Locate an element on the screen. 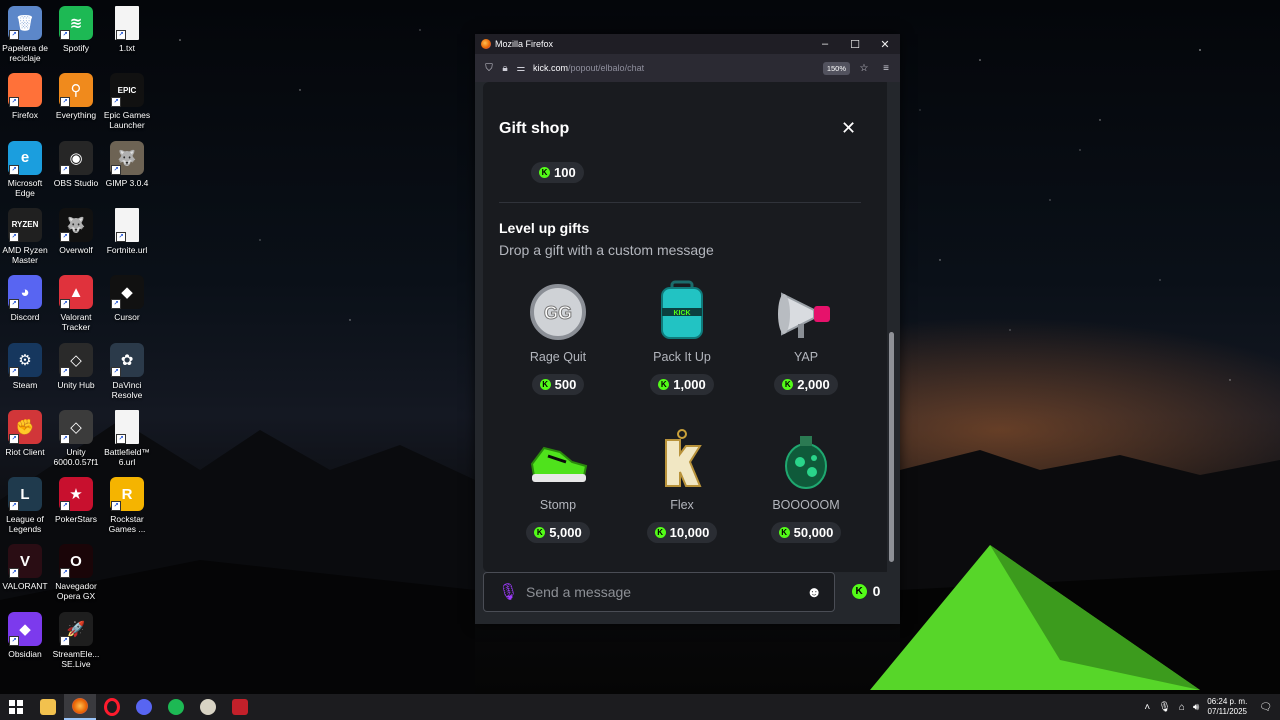 This screenshot has width=1280, height=720. desktop-shortcut: ★ ↗ PokerStars is located at coordinates (76, 500).